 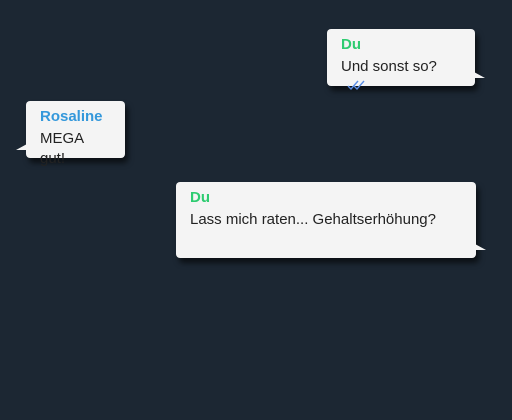 I want to click on message-bubble-outgoing: Du Und sonst so?, so click(x=406, y=60).